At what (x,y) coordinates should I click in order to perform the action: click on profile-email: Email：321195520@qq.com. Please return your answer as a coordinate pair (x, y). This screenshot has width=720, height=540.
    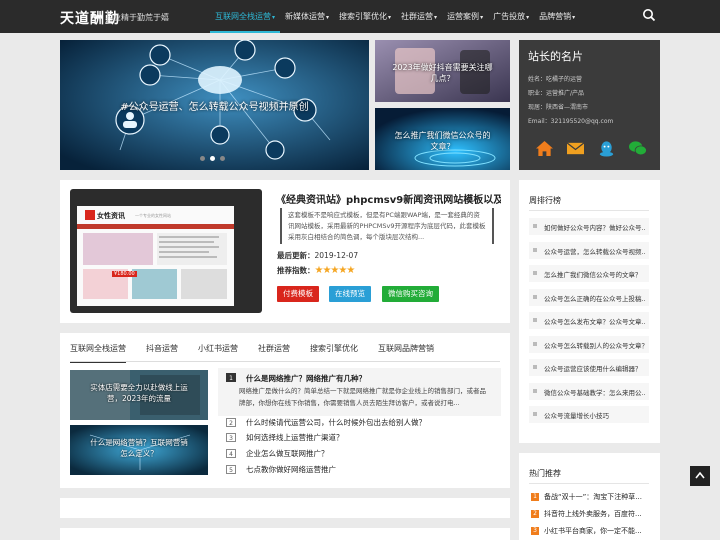
    Looking at the image, I should click on (571, 121).